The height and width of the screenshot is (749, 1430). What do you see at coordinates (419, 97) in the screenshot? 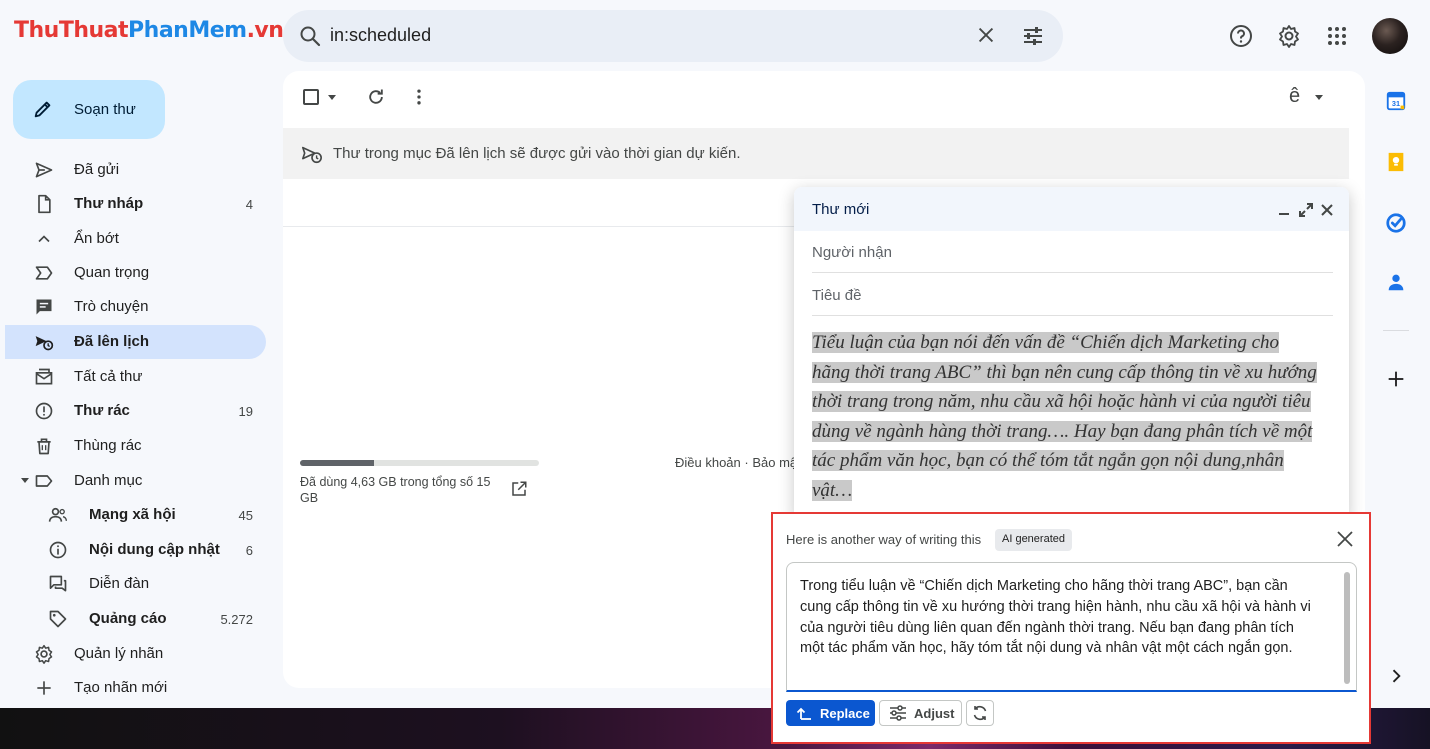
I see `more-vert-icon` at bounding box center [419, 97].